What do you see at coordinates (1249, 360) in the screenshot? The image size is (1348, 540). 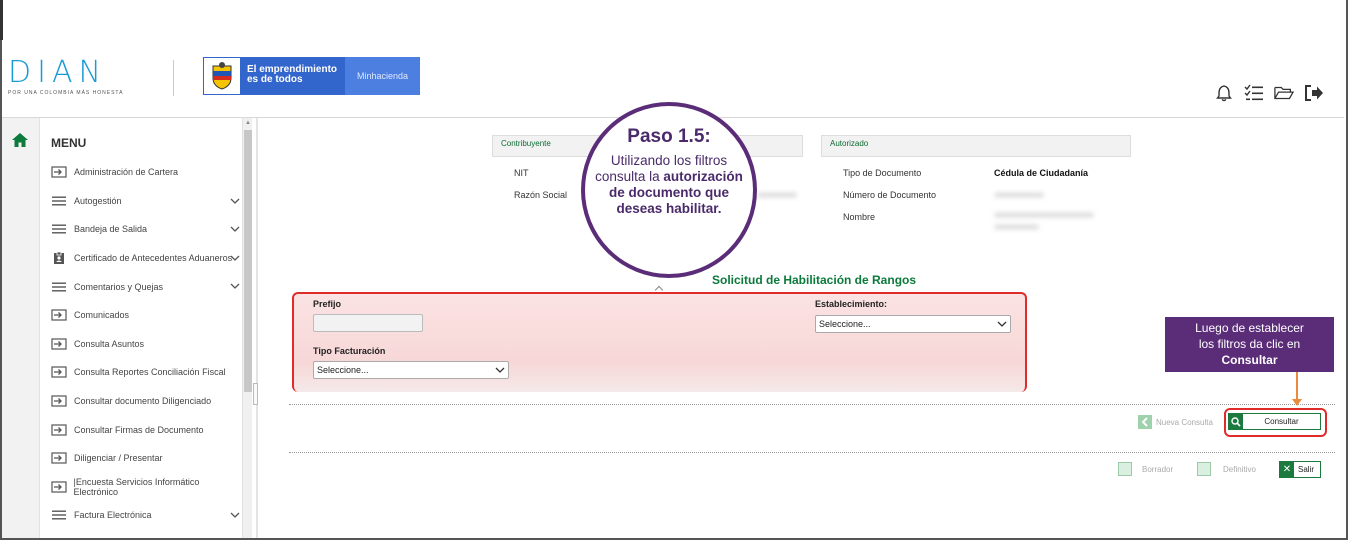 I see `tip-bold: Consultar` at bounding box center [1249, 360].